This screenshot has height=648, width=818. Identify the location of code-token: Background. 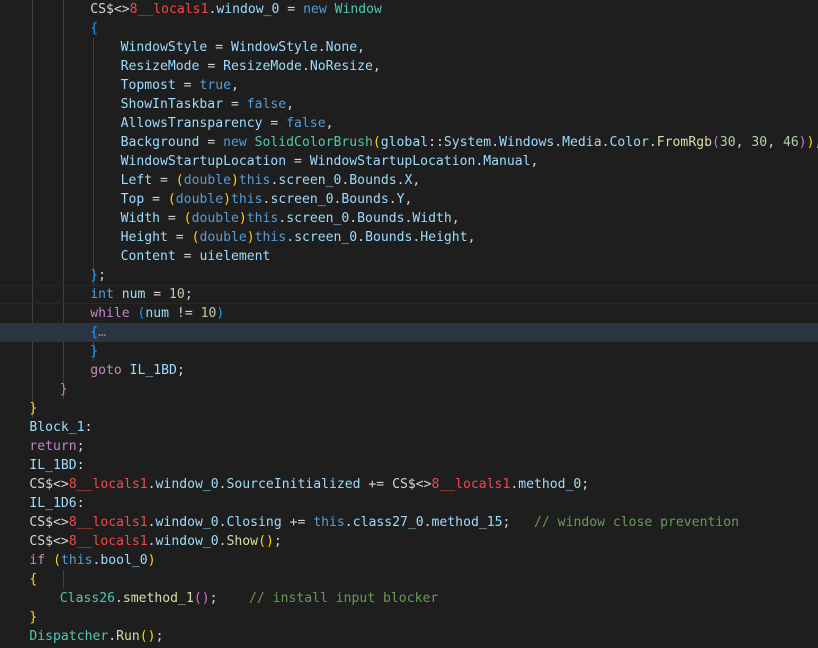
(160, 142).